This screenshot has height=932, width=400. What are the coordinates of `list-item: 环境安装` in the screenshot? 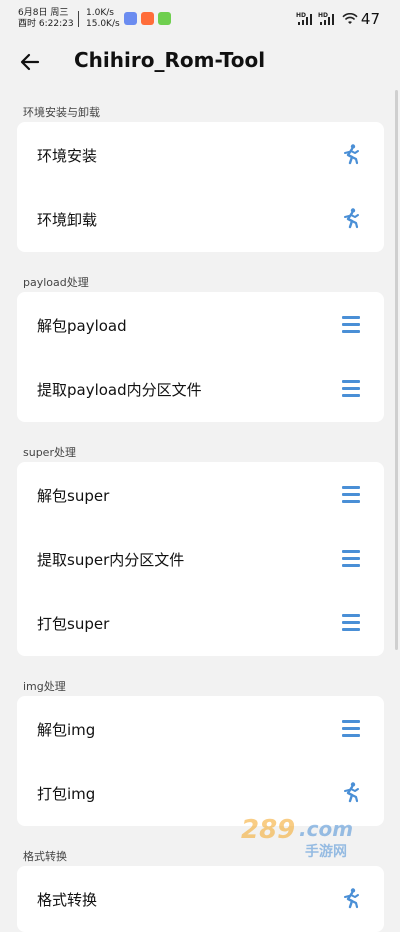 It's located at (200, 155).